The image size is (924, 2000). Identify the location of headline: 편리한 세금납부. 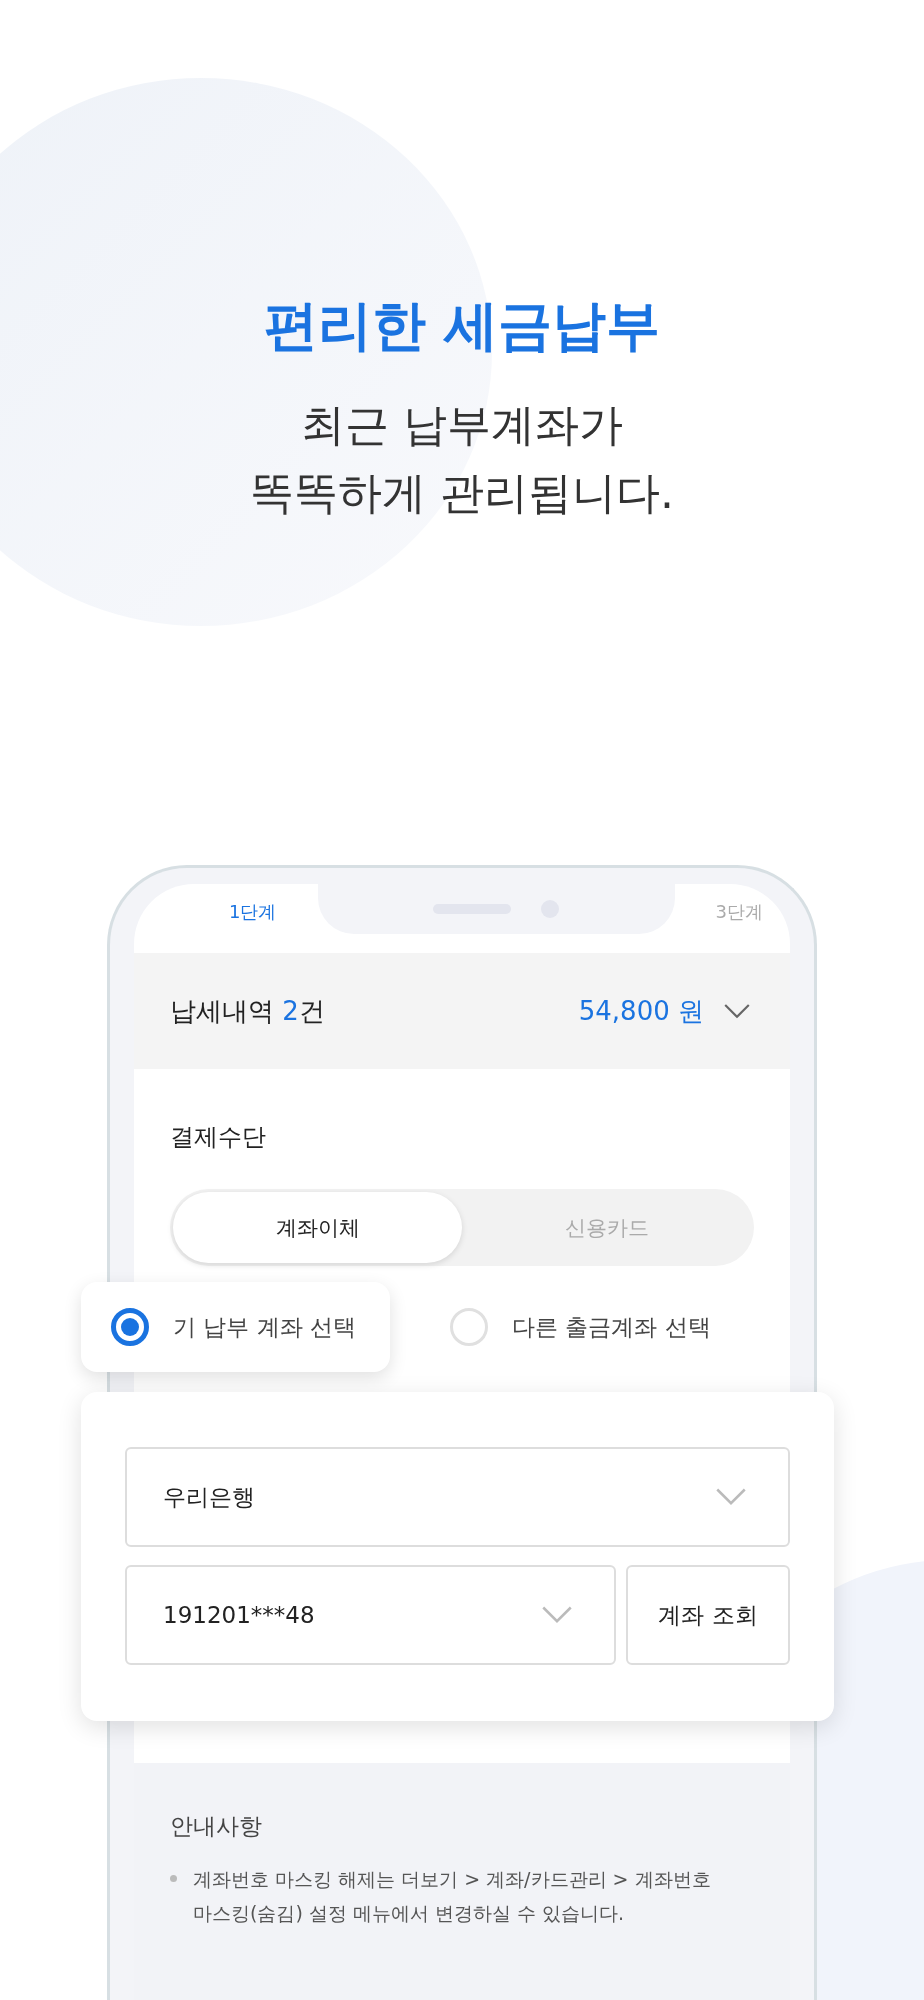
(462, 326).